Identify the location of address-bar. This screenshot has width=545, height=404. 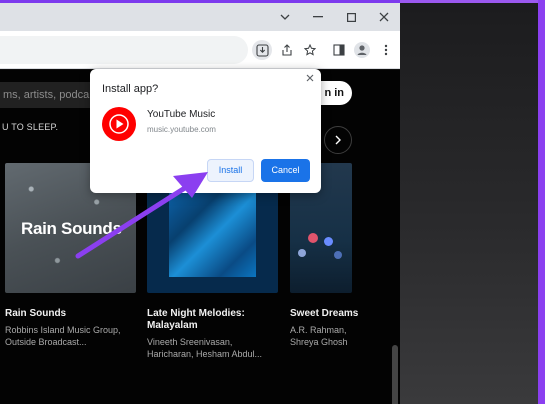
(124, 50).